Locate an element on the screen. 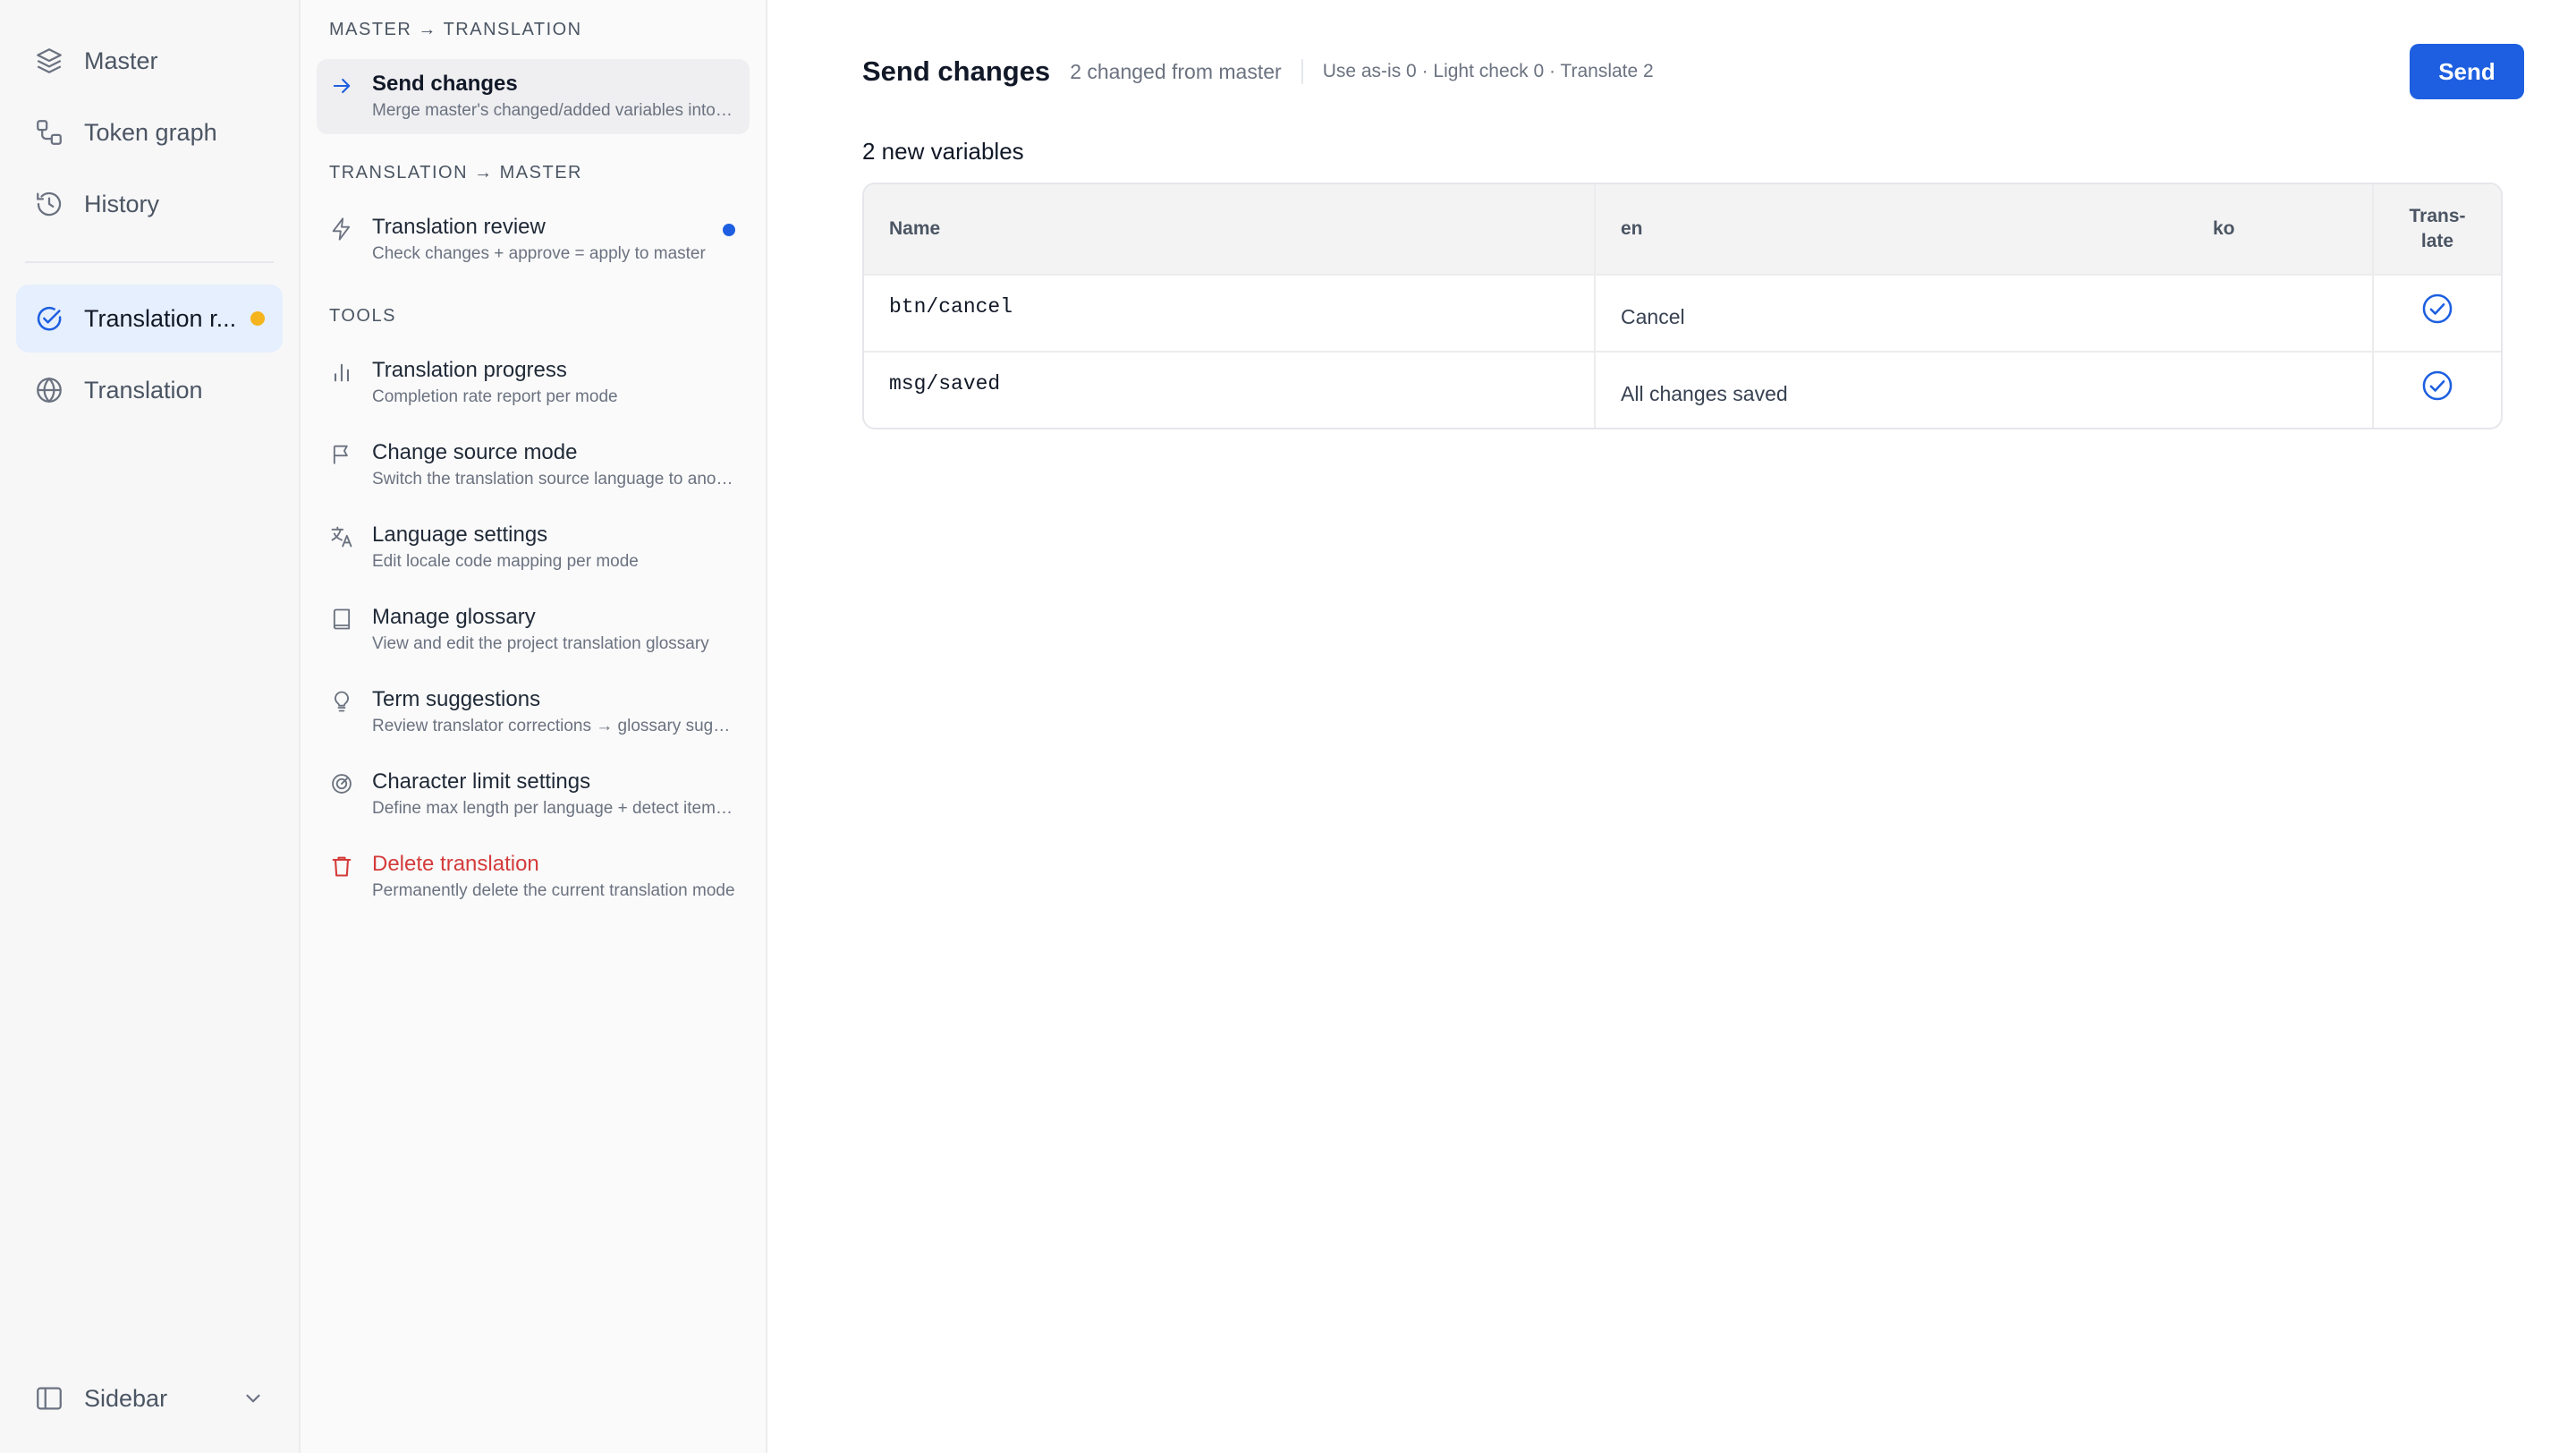 The width and height of the screenshot is (2576, 1453). nav-item-translation: Translation is located at coordinates (149, 390).